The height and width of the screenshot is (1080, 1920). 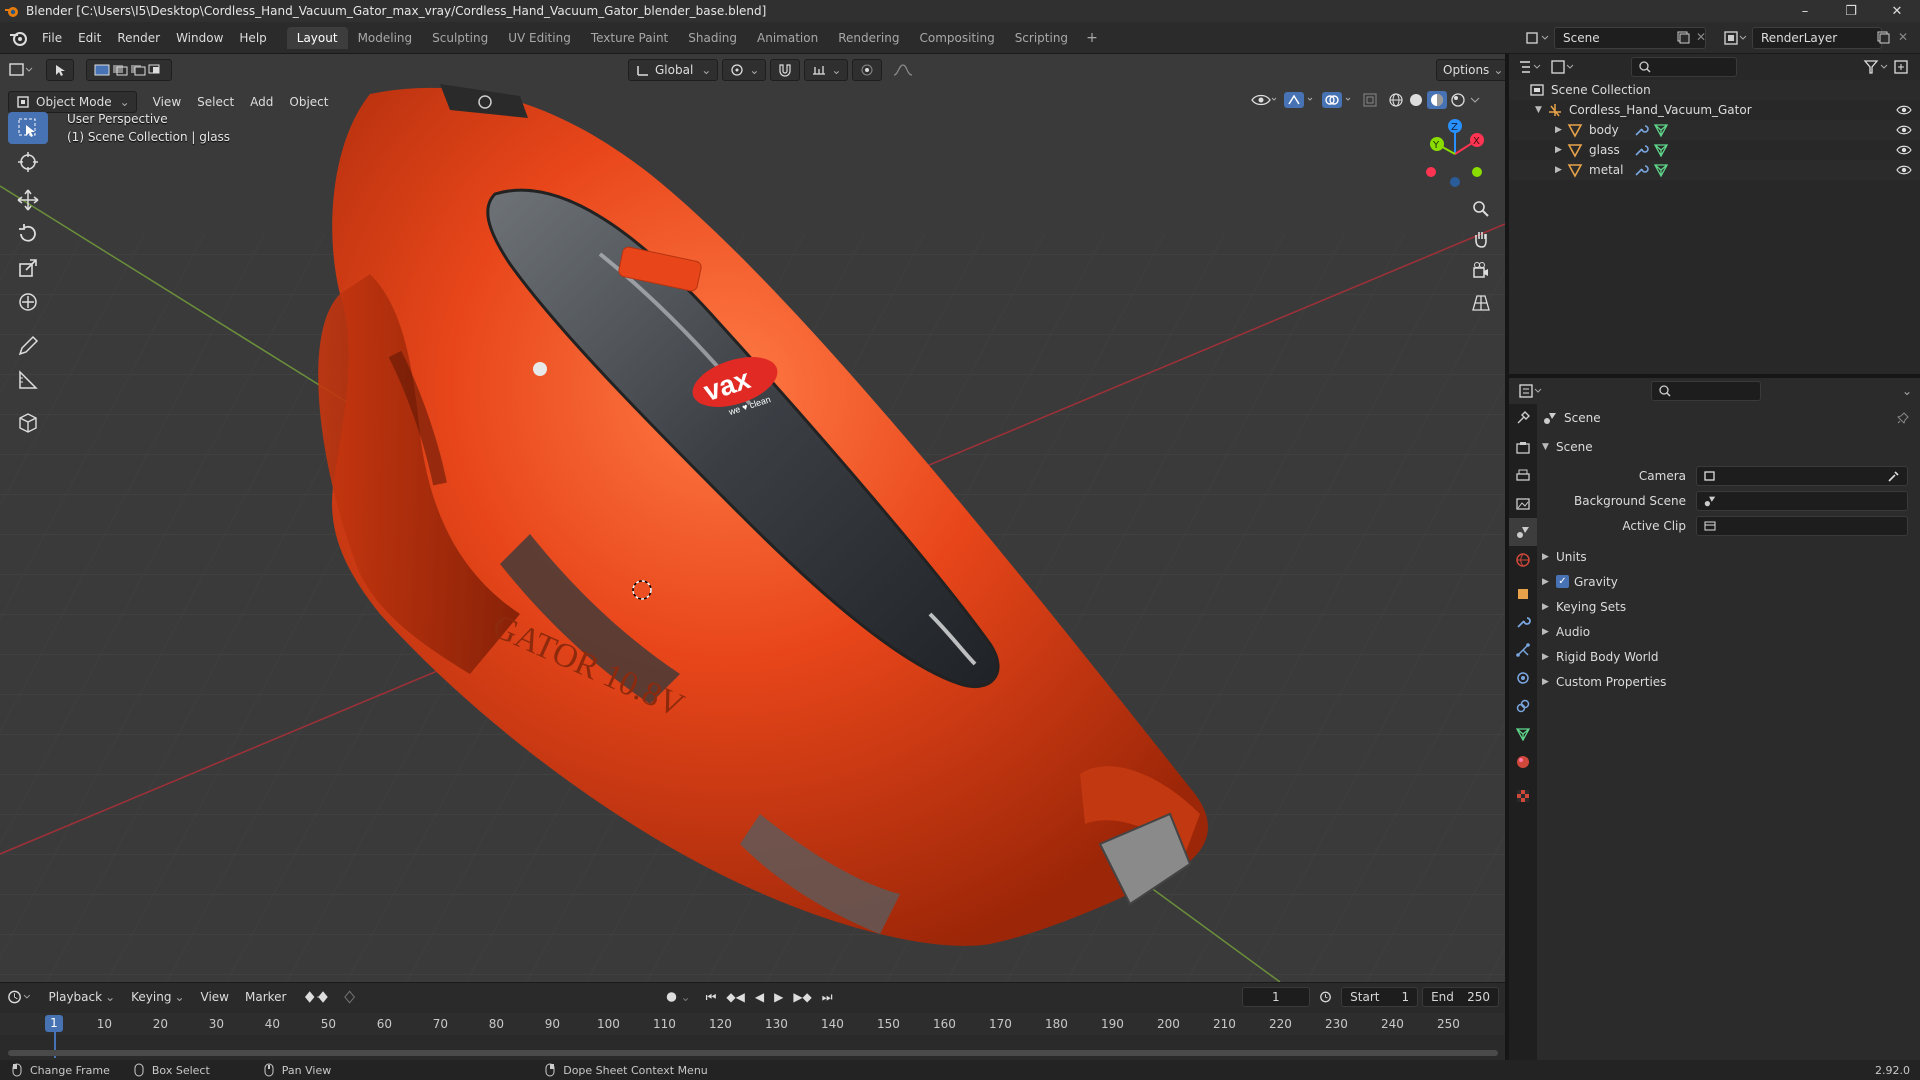 What do you see at coordinates (905, 70) in the screenshot?
I see `falloff-dropdown` at bounding box center [905, 70].